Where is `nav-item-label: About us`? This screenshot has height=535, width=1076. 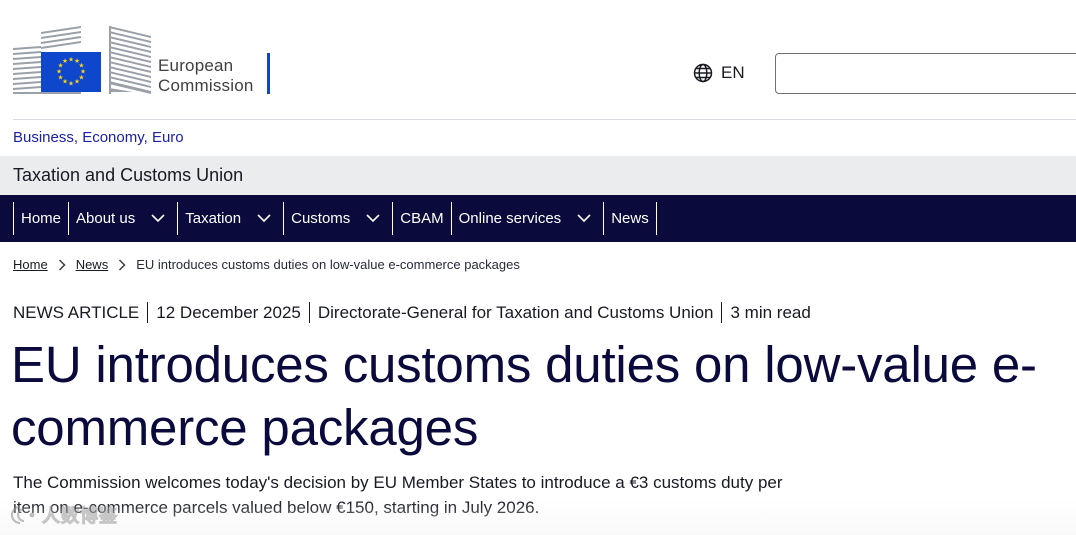
nav-item-label: About us is located at coordinates (106, 218).